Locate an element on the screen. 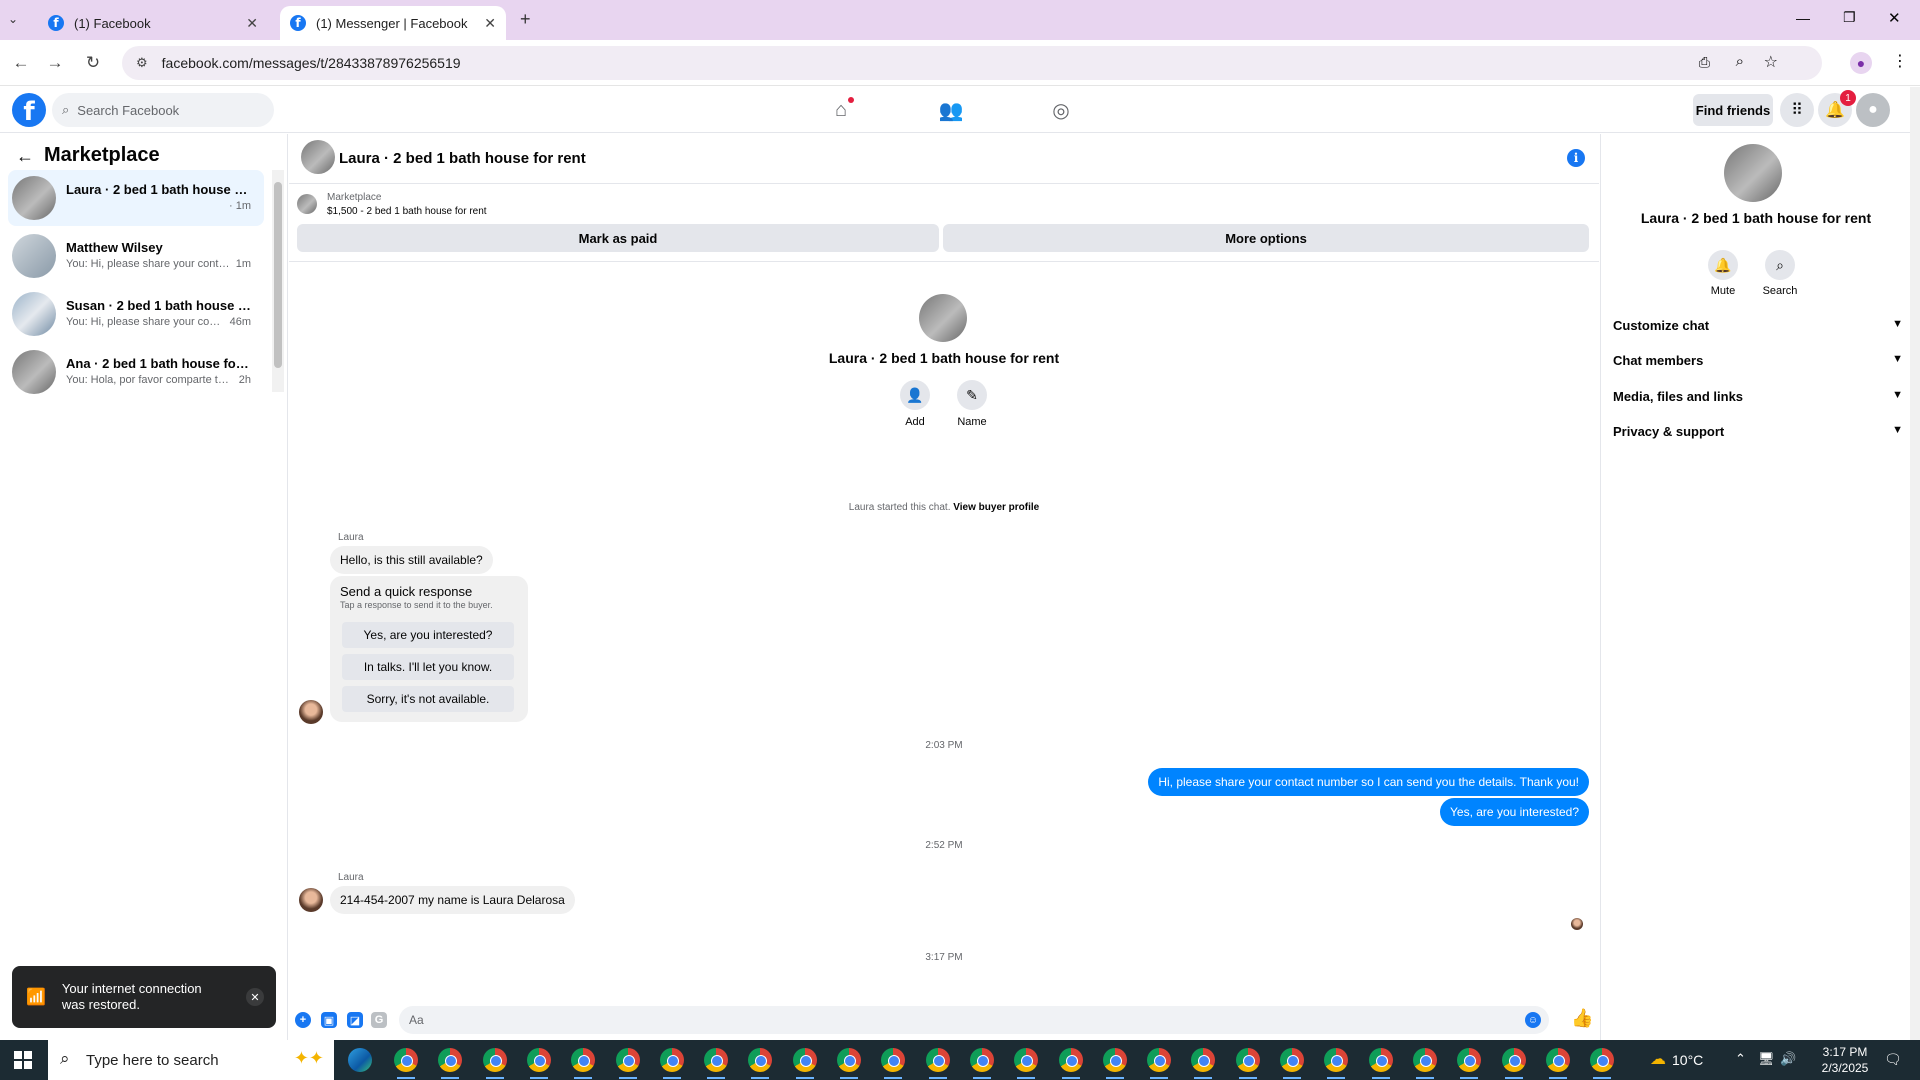 The width and height of the screenshot is (1920, 1080). incoming-message: 214-454-2007 my name is Laura Delarosa is located at coordinates (452, 900).